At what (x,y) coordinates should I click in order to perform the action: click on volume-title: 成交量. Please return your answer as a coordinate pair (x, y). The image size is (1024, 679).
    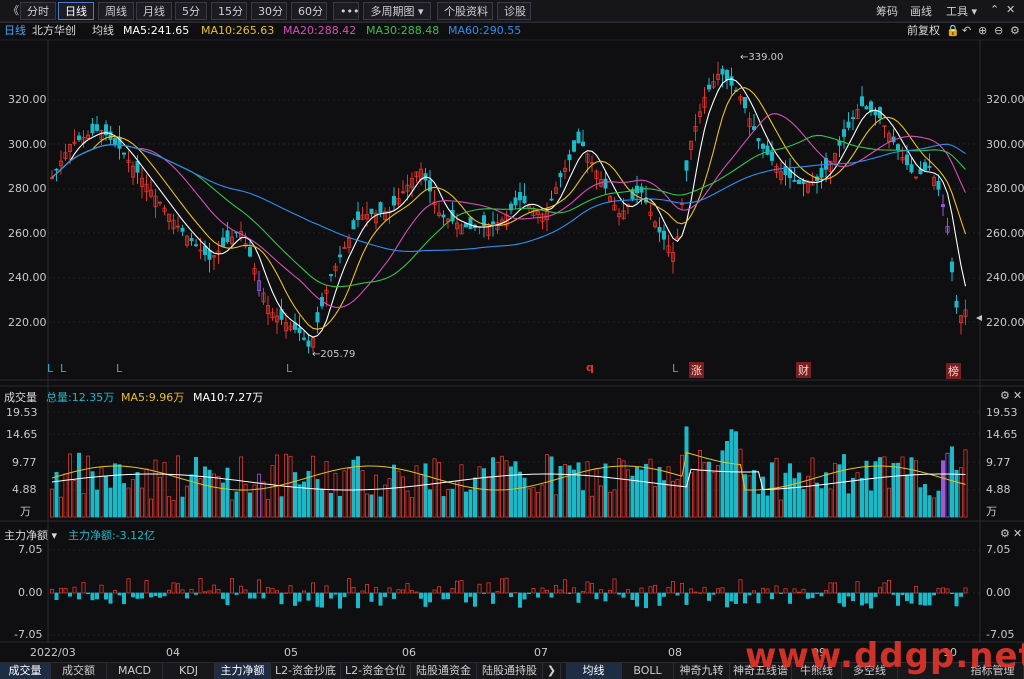
    Looking at the image, I should click on (20, 397).